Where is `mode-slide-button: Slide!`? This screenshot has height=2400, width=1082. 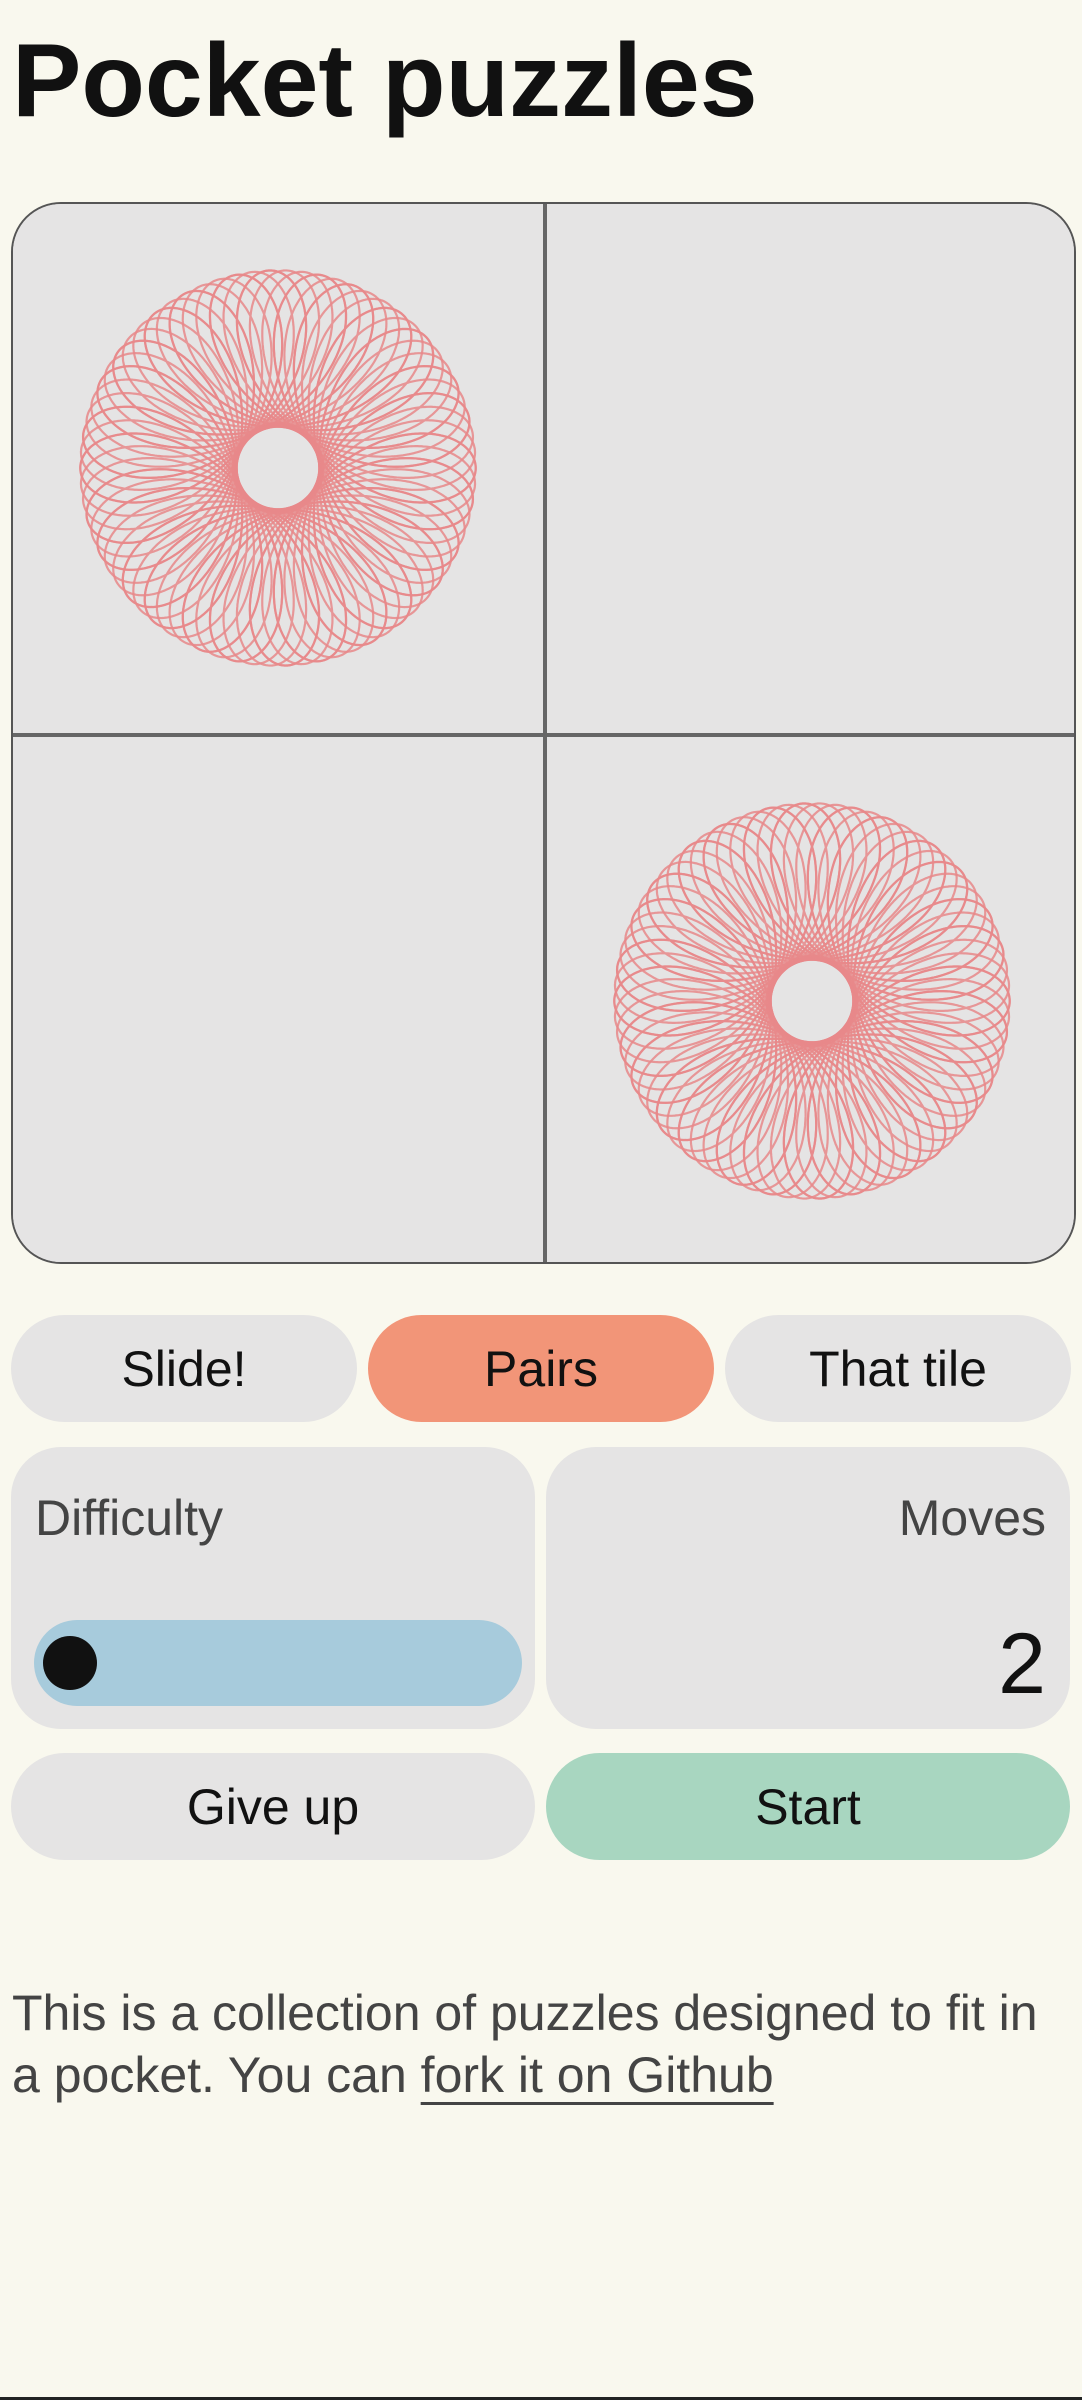 mode-slide-button: Slide! is located at coordinates (184, 1368).